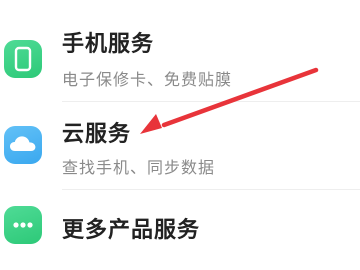  What do you see at coordinates (131, 230) in the screenshot?
I see `settings-item-title: 更多产品服务` at bounding box center [131, 230].